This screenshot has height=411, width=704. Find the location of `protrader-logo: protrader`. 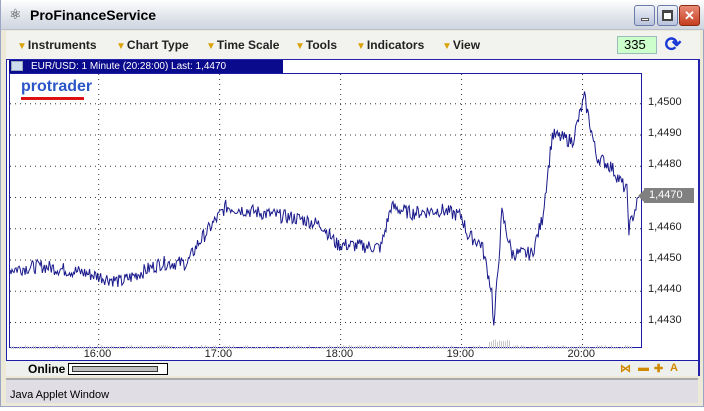

protrader-logo: protrader is located at coordinates (57, 86).